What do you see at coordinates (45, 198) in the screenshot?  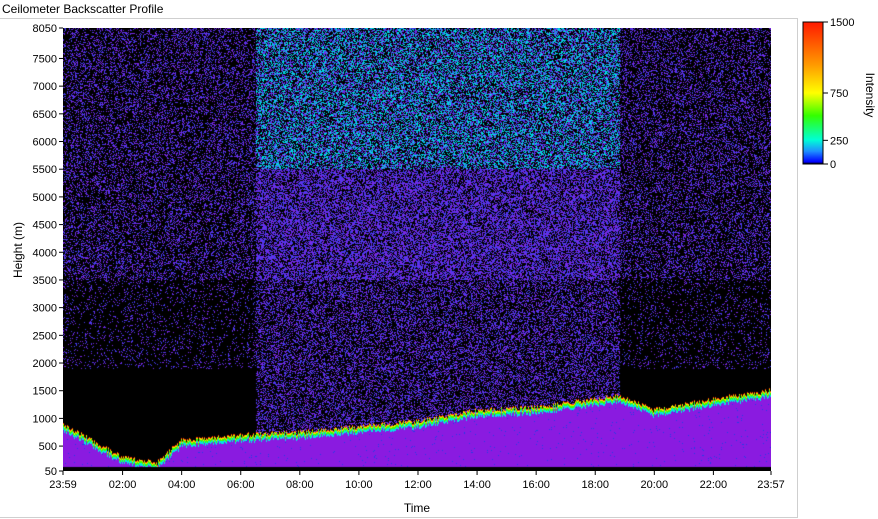 I see `y-tick-label: 5000` at bounding box center [45, 198].